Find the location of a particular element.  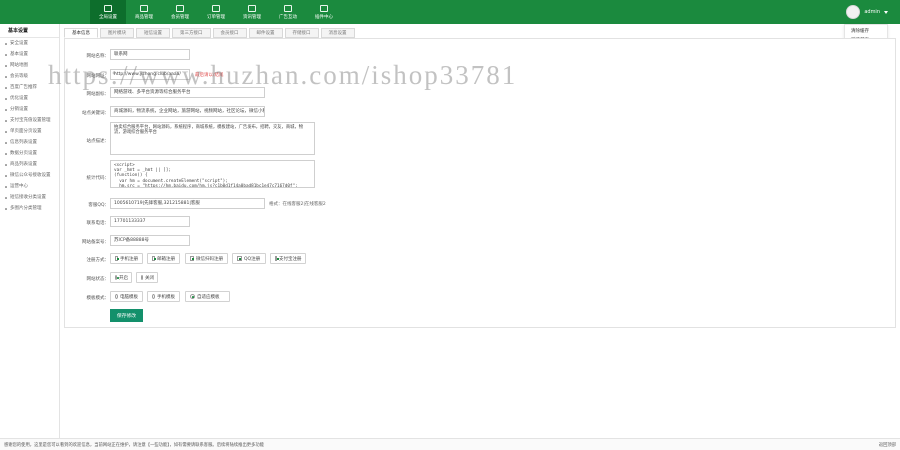

sidebar-item: 分销设置 is located at coordinates (29, 109).